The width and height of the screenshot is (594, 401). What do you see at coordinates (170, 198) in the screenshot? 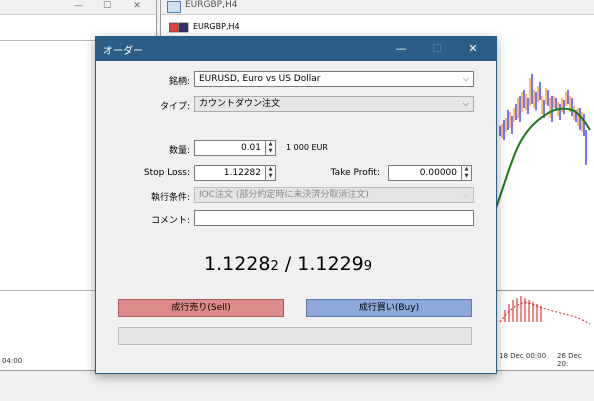
I see `execution-label: 執行条件:` at bounding box center [170, 198].